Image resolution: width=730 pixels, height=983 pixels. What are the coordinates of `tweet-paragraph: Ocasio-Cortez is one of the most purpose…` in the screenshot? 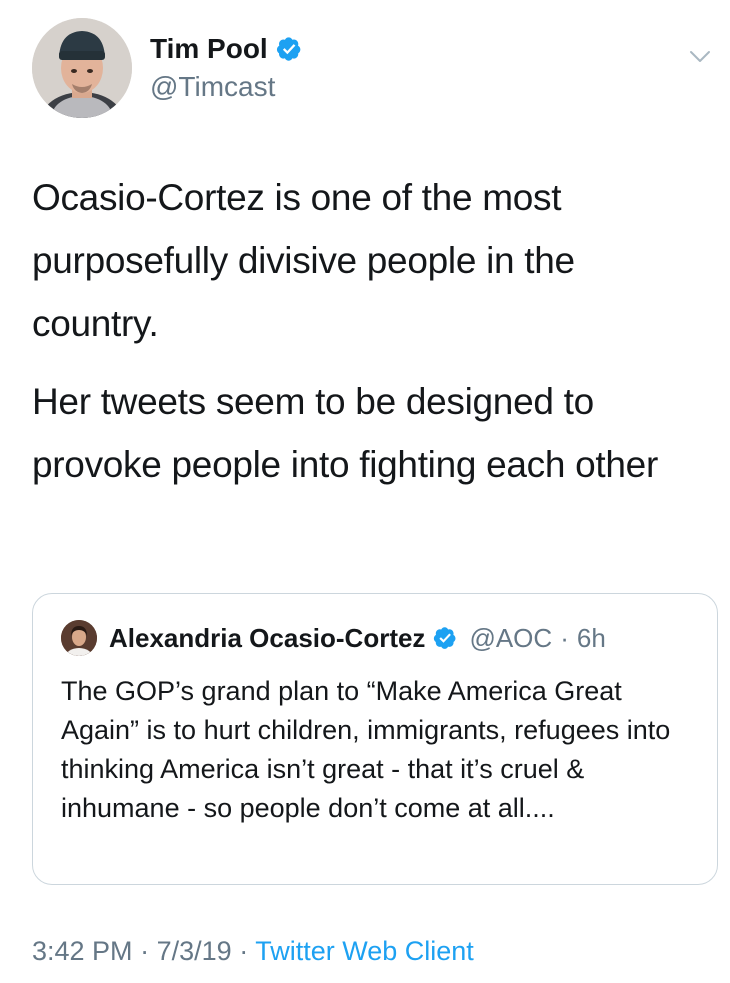 It's located at (303, 260).